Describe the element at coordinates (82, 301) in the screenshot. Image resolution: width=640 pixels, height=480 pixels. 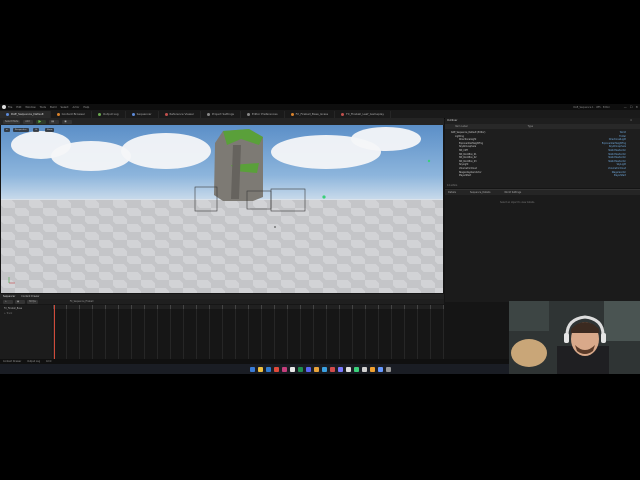
I see `sequence-breadcrumb: FX_Sequence_Fireball` at that location.